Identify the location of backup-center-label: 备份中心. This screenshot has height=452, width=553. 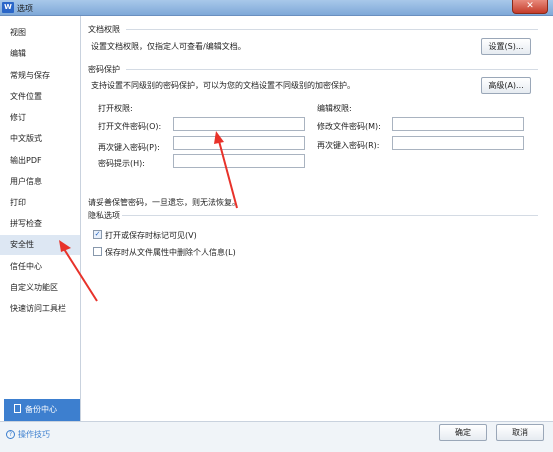
(41, 409).